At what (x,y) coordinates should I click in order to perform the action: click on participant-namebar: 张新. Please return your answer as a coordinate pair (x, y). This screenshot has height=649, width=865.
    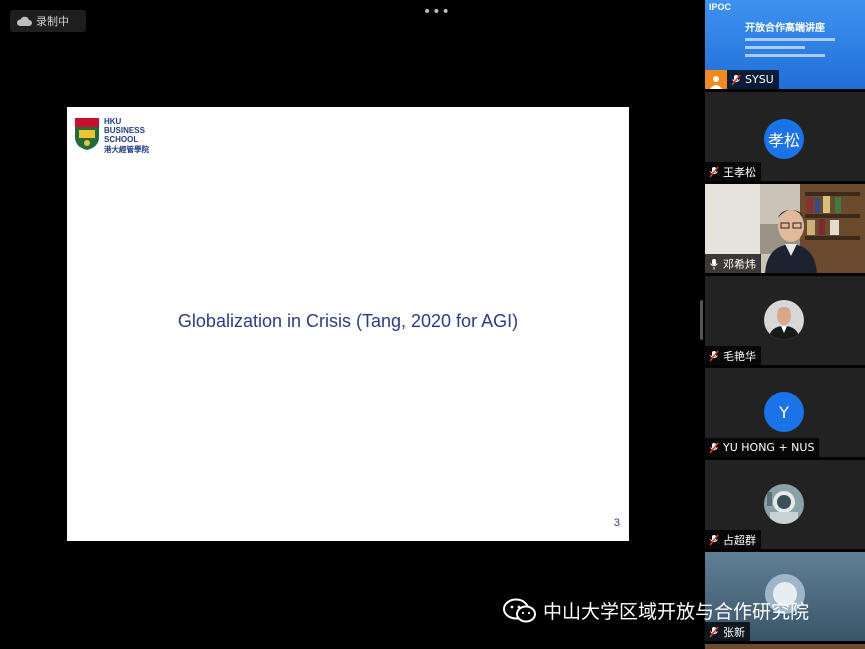
    Looking at the image, I should click on (727, 631).